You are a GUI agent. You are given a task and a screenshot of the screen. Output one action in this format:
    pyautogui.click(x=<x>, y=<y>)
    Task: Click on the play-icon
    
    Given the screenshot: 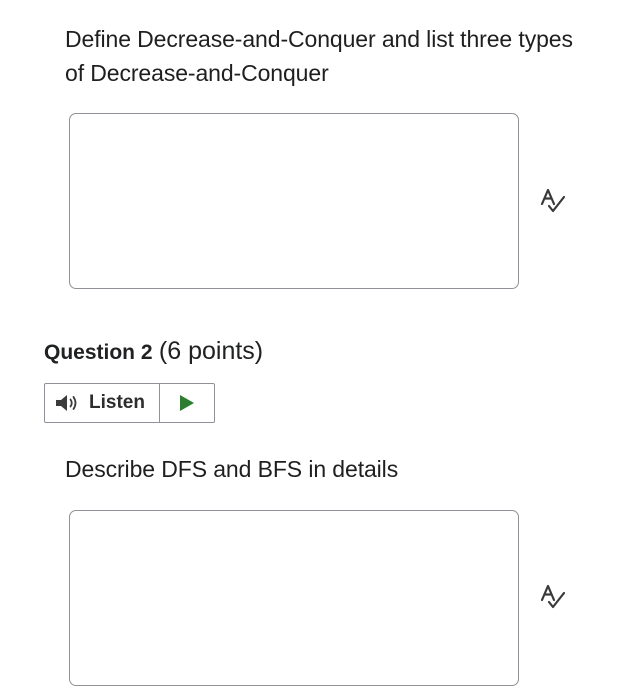 What is the action you would take?
    pyautogui.click(x=187, y=403)
    